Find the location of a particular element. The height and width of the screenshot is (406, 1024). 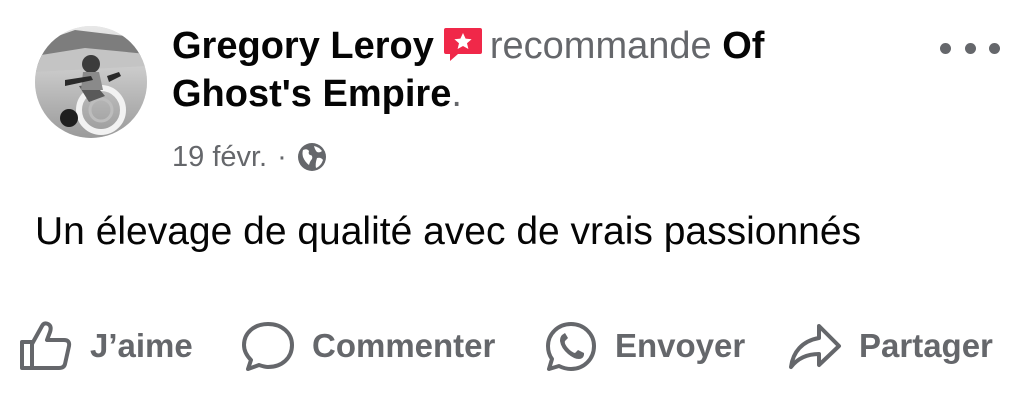

share-label: Partager is located at coordinates (926, 345).